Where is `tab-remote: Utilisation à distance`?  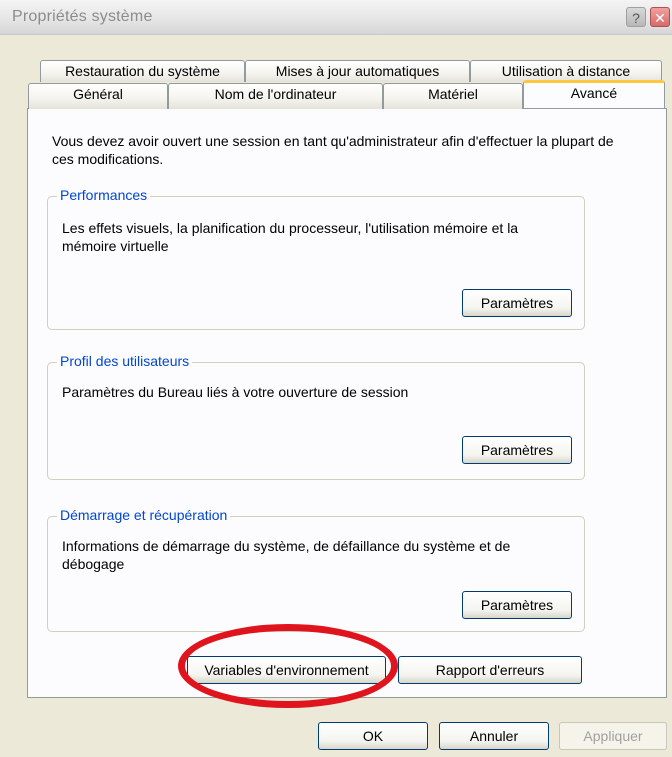 tab-remote: Utilisation à distance is located at coordinates (566, 71).